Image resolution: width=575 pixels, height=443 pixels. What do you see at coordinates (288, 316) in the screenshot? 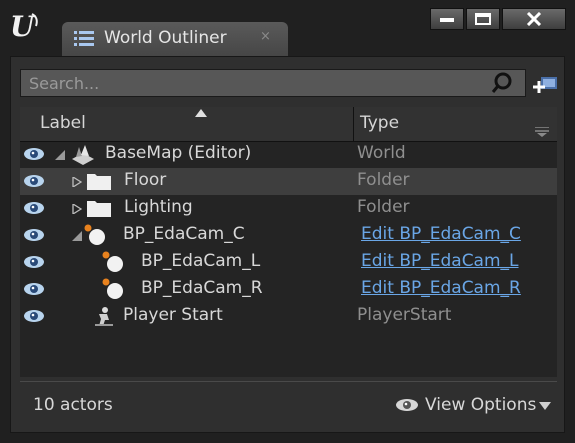
I see `list-item: Player Start PlayerStart` at bounding box center [288, 316].